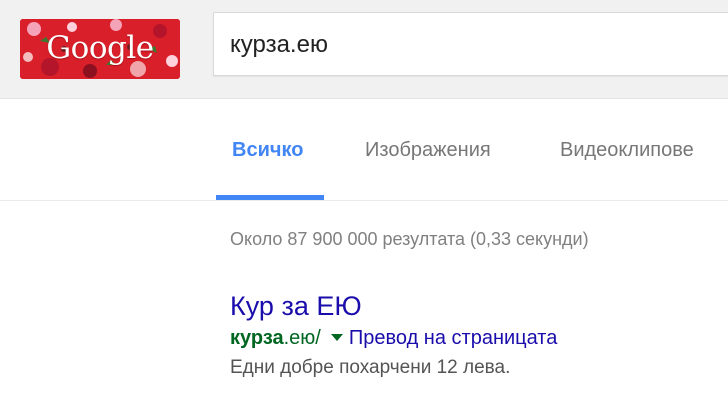 The height and width of the screenshot is (416, 728). I want to click on google-doodle-logo: Google, so click(100, 49).